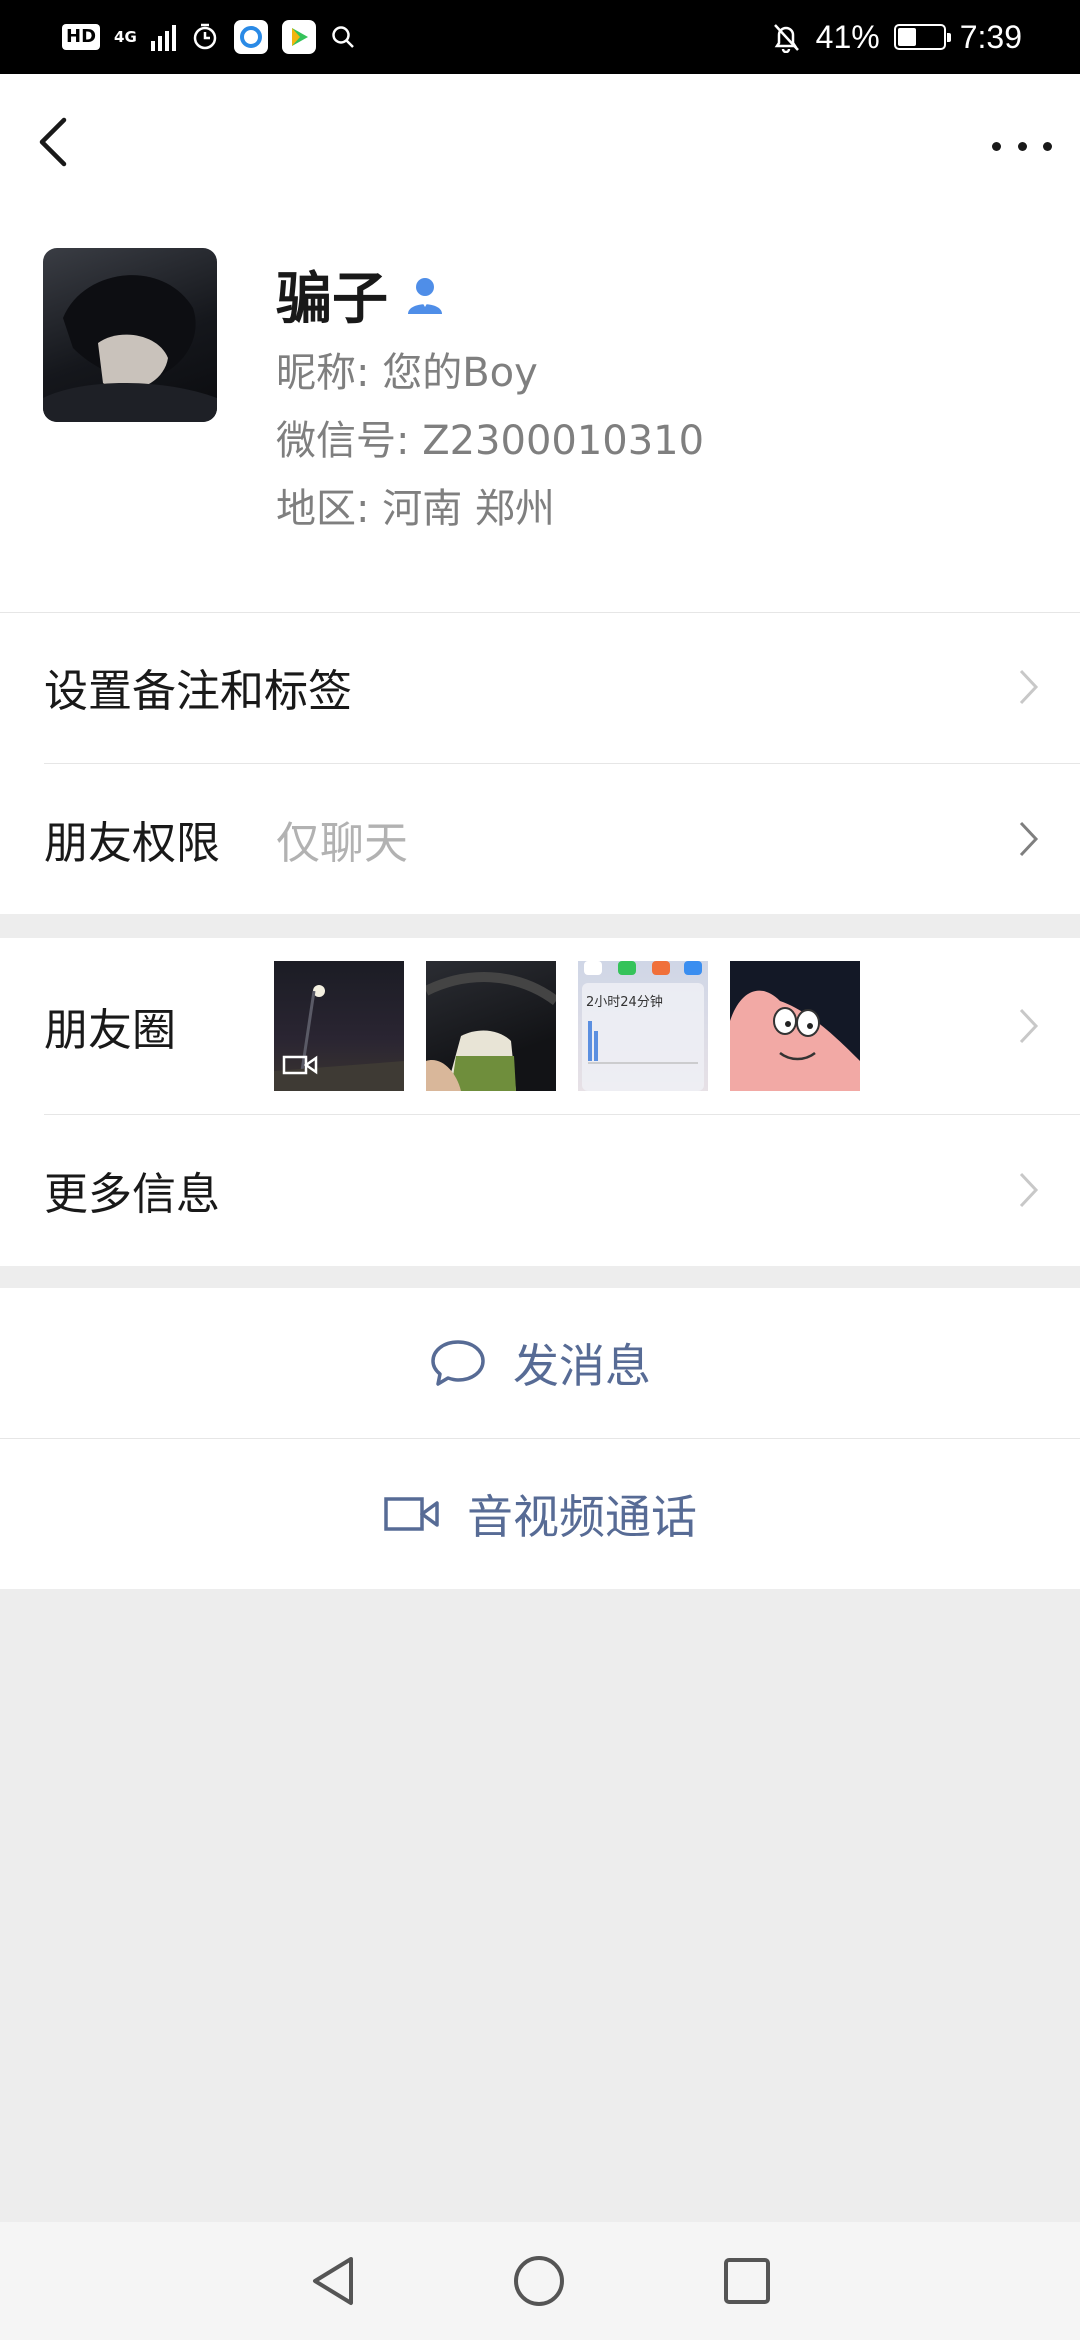 This screenshot has height=2340, width=1080. What do you see at coordinates (540, 763) in the screenshot?
I see `settings-section: 设置备注和标签 朋友权限 仅聊天` at bounding box center [540, 763].